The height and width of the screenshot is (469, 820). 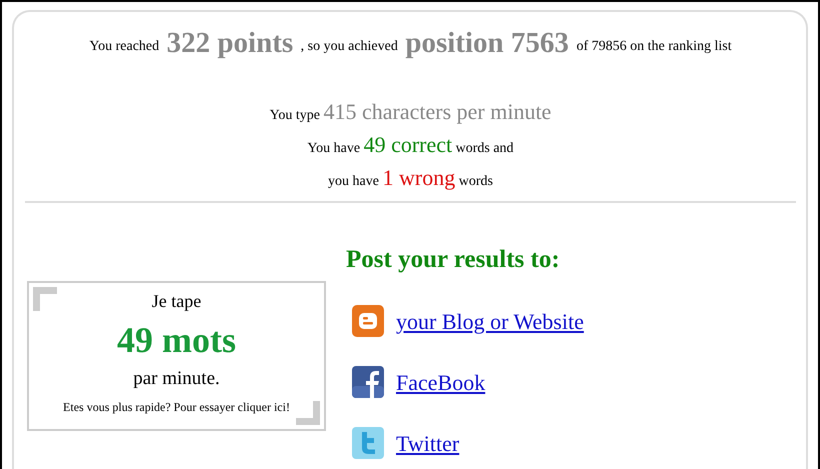 I want to click on typing-badge: Je tape 49 mots par minute. Etes vous plus rapide? Pour essayer cliquer ici!, so click(x=176, y=355).